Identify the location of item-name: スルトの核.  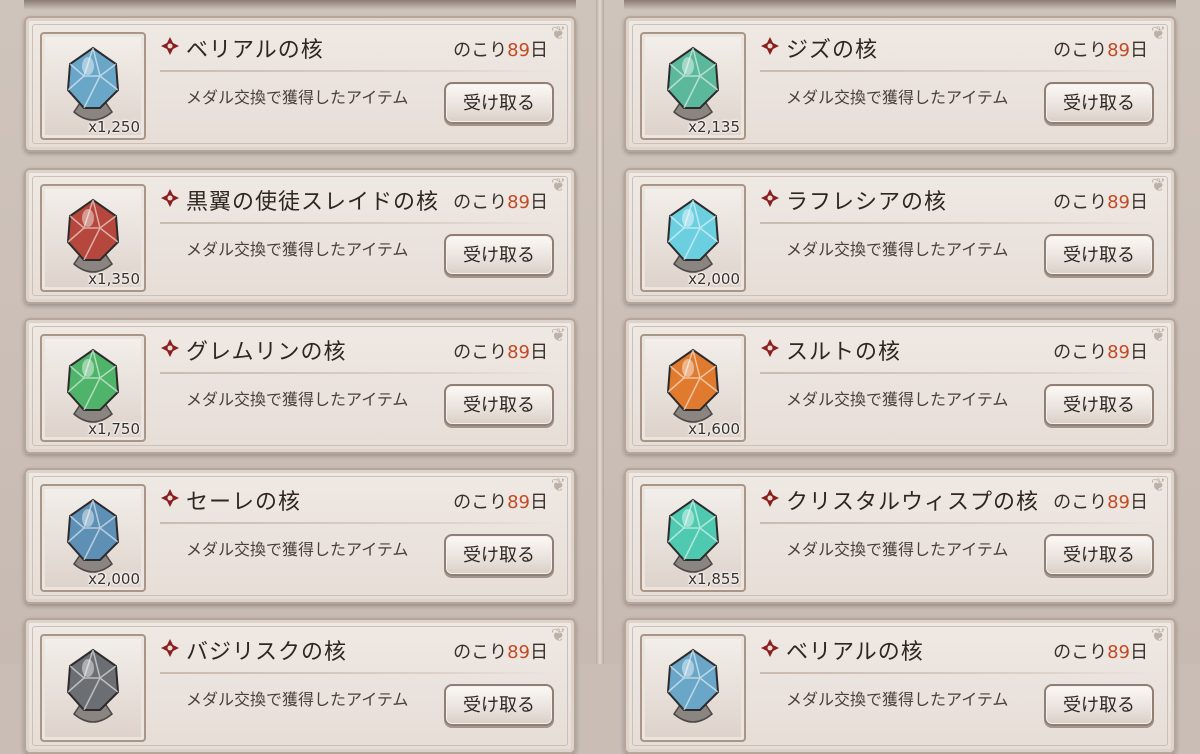
(844, 352).